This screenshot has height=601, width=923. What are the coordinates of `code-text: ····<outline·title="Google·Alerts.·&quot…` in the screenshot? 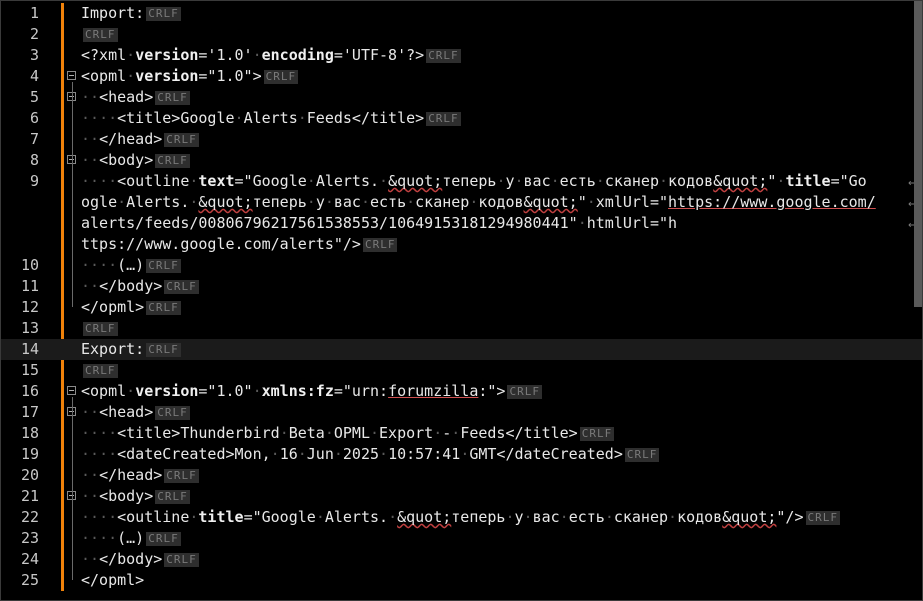 It's located at (460, 517).